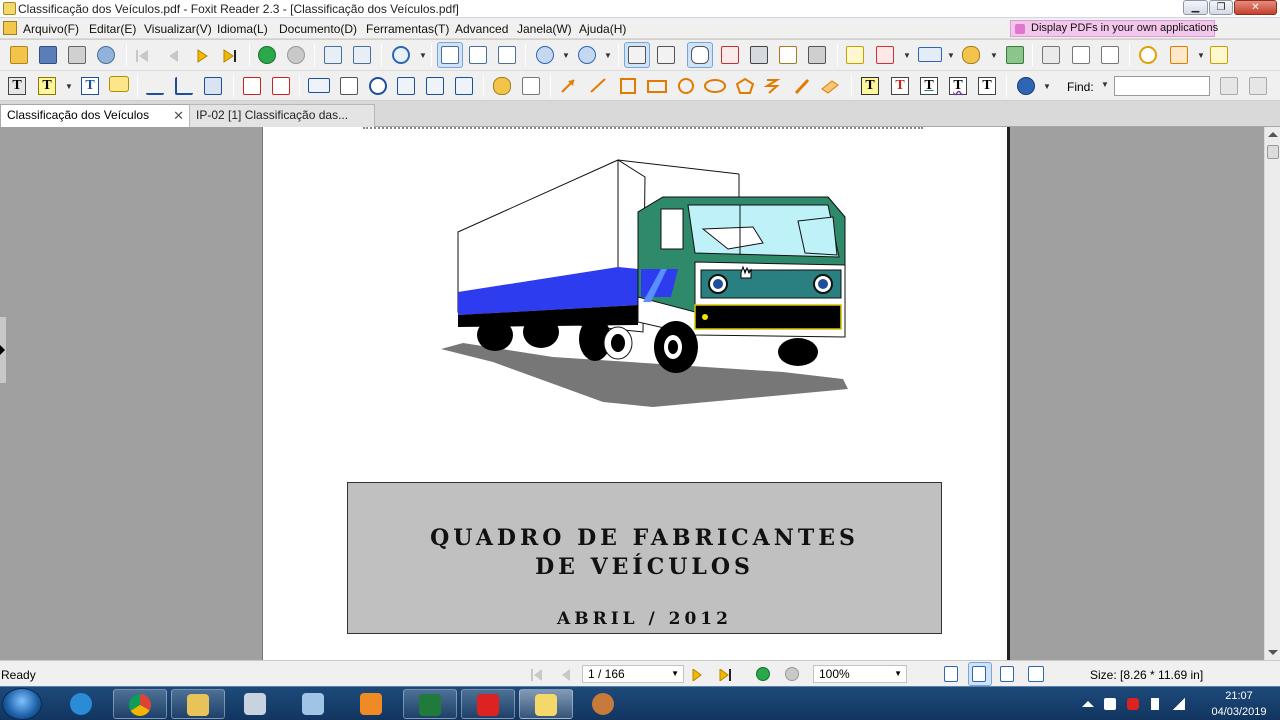 The image size is (1280, 720). I want to click on vertical-scrollbar, so click(1272, 393).